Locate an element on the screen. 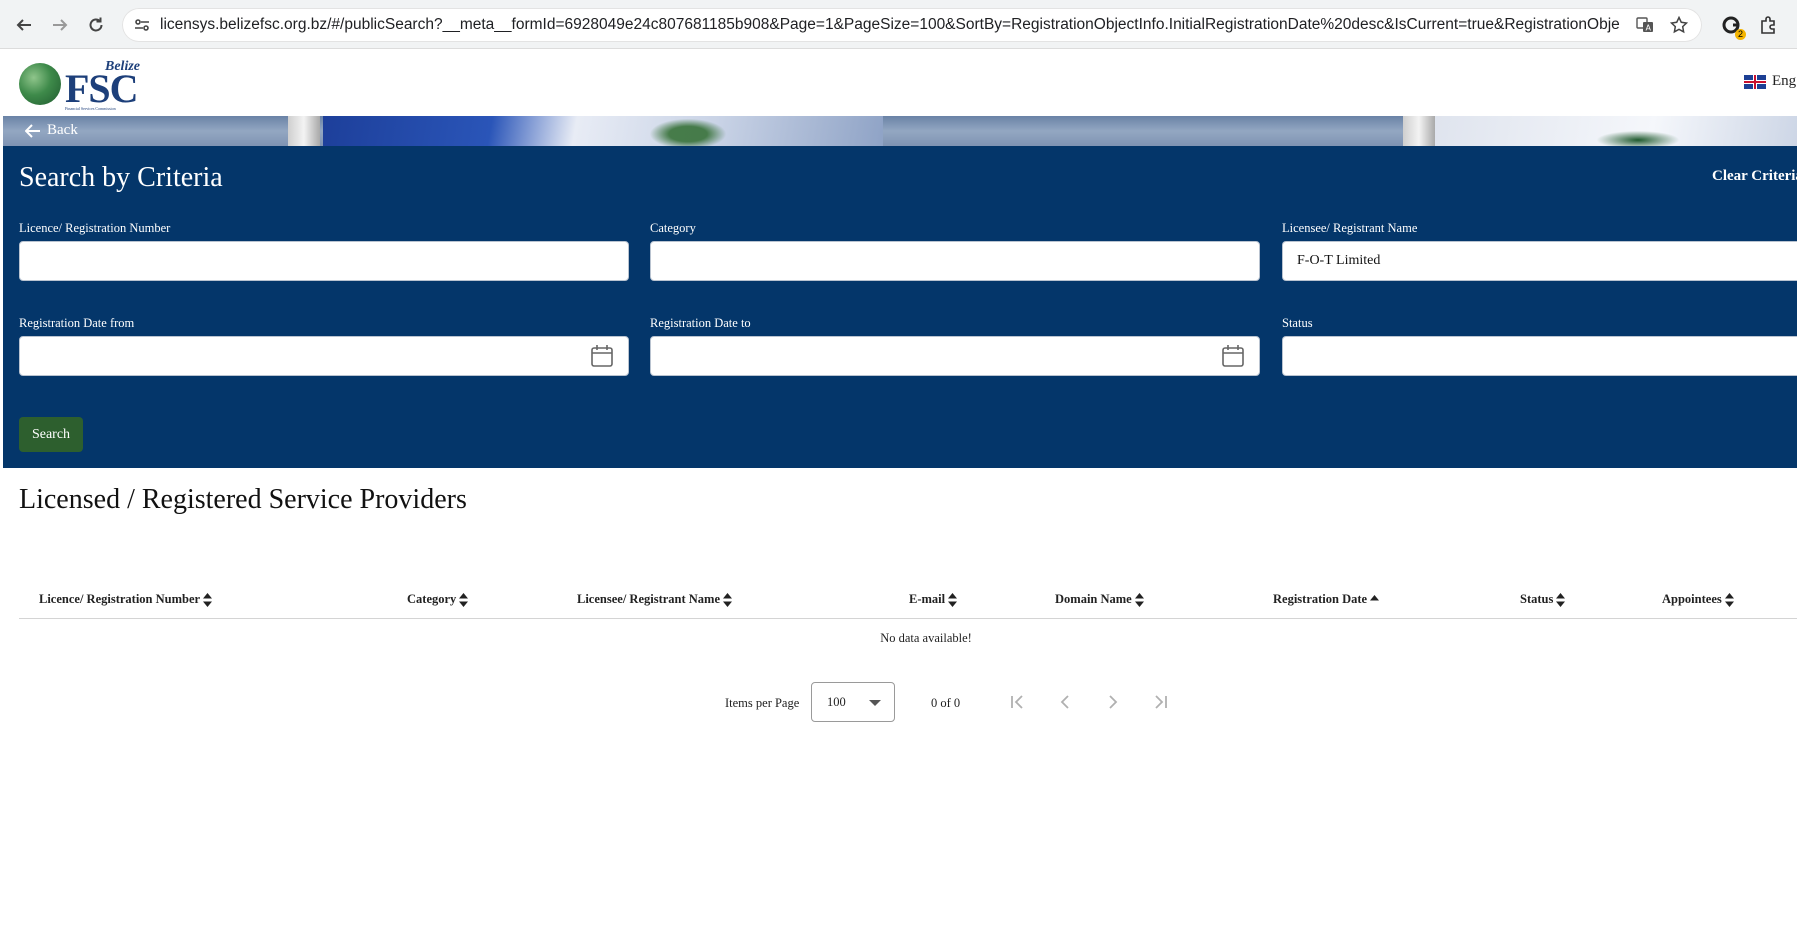  svg-text: A is located at coordinates (1649, 28).